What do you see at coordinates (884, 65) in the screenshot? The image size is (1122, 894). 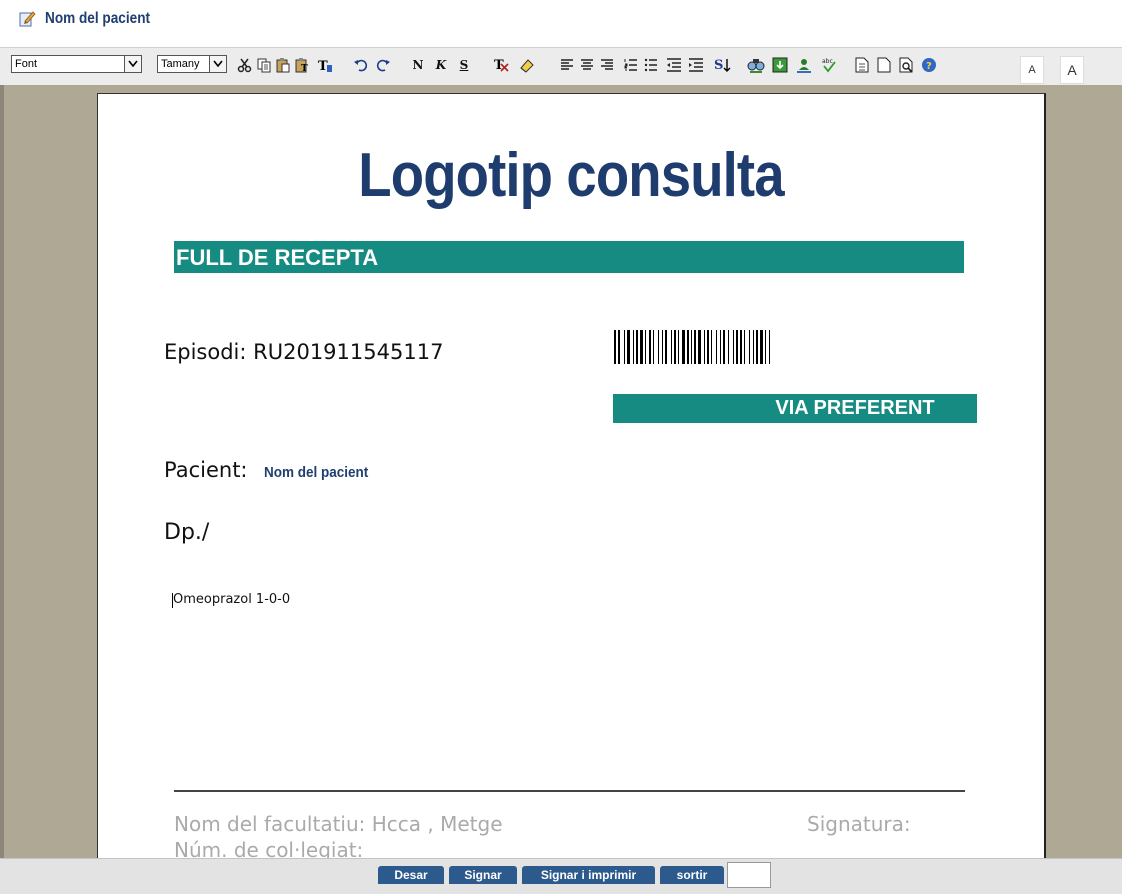 I see `blank-page-icon` at bounding box center [884, 65].